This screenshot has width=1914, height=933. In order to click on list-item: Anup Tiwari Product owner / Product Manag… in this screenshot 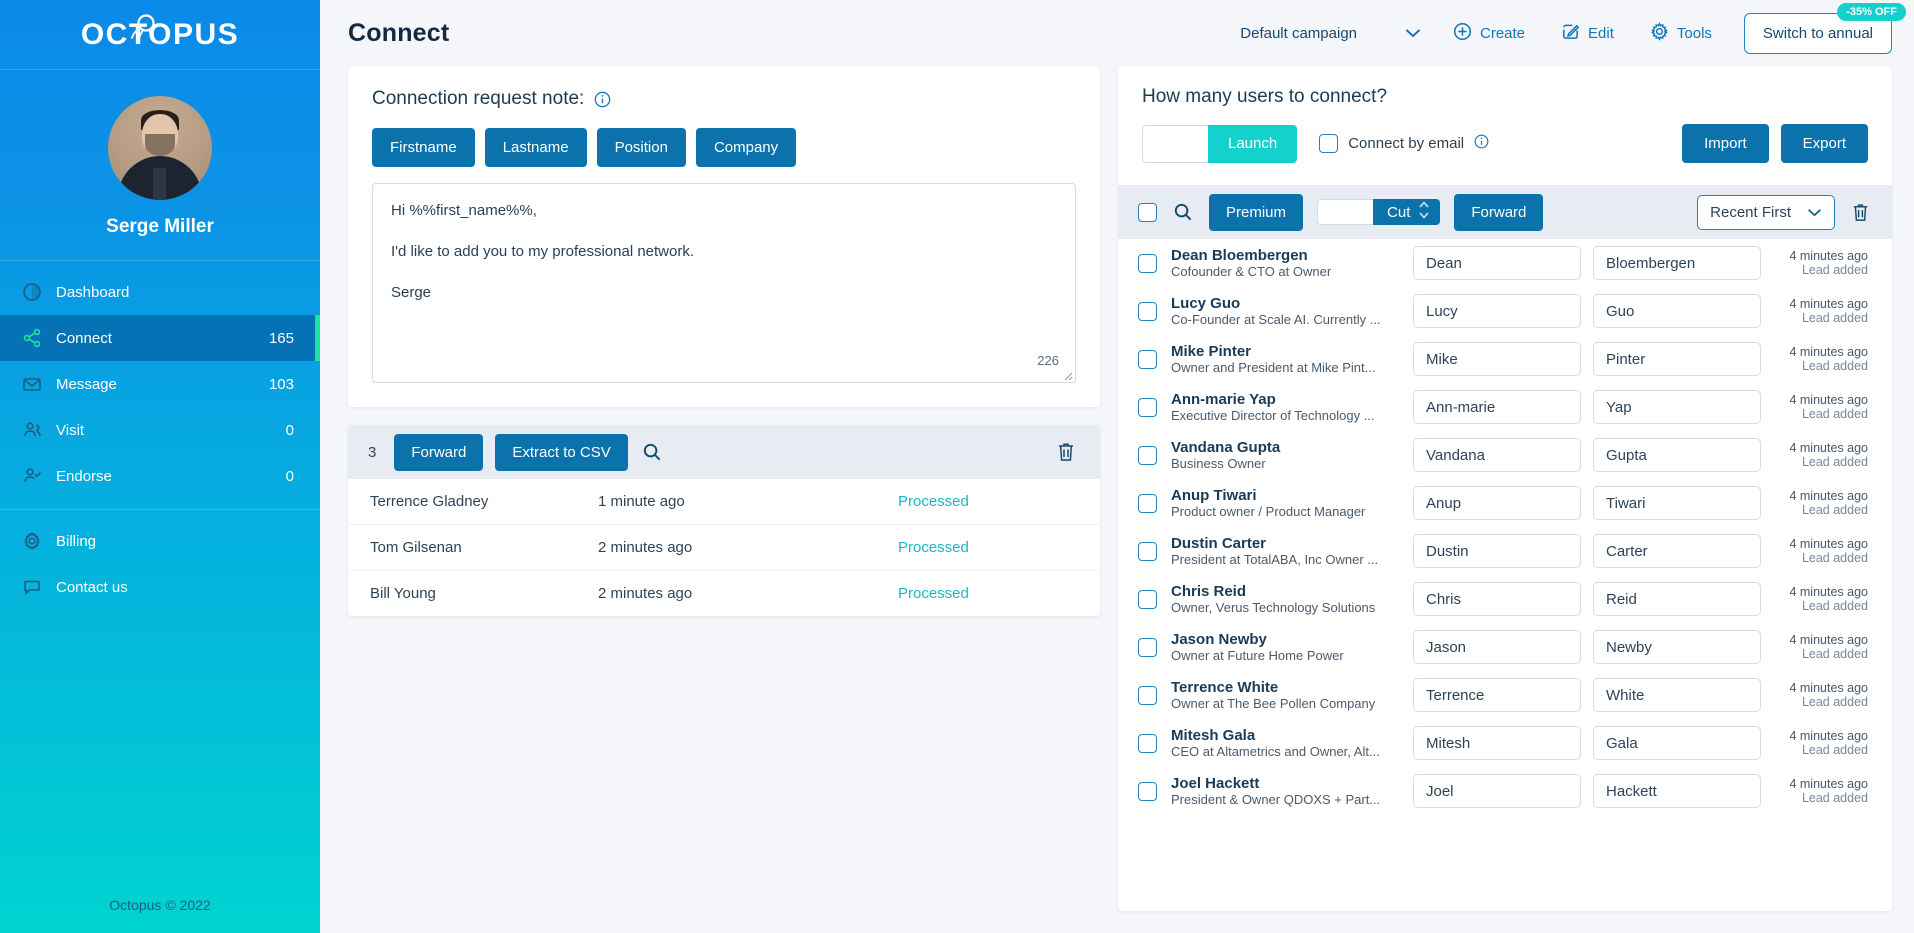, I will do `click(1505, 503)`.